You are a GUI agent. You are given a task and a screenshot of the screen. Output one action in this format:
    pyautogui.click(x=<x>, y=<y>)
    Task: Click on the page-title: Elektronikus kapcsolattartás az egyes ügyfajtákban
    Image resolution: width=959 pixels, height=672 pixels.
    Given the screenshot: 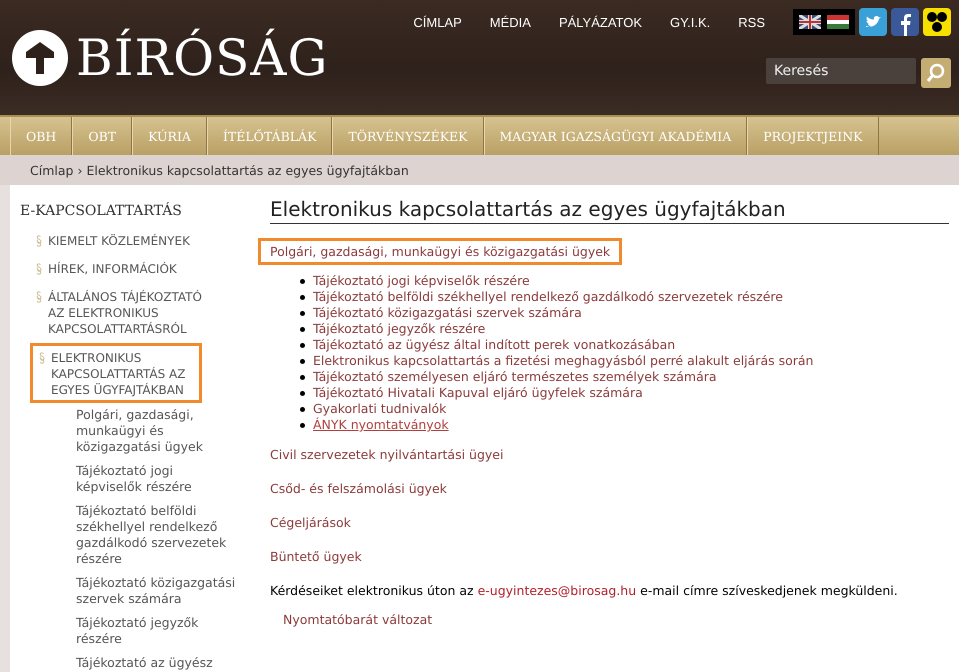 What is the action you would take?
    pyautogui.click(x=609, y=210)
    